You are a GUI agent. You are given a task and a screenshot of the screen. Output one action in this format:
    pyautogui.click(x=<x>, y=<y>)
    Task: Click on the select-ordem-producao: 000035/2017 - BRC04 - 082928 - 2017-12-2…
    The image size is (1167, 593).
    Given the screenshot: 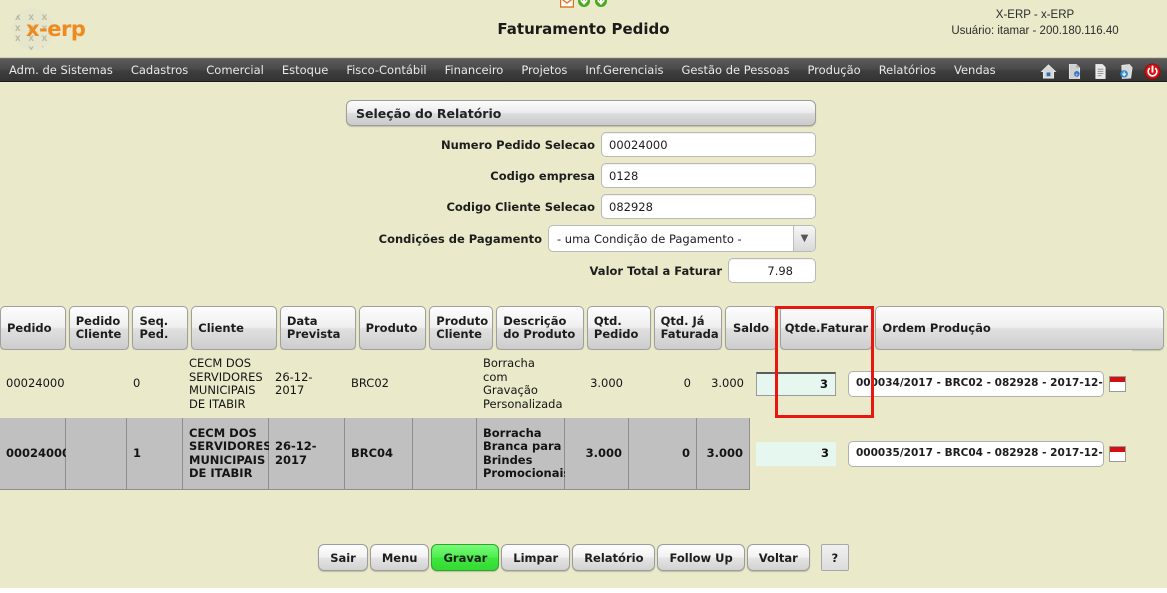 What is the action you would take?
    pyautogui.click(x=976, y=454)
    